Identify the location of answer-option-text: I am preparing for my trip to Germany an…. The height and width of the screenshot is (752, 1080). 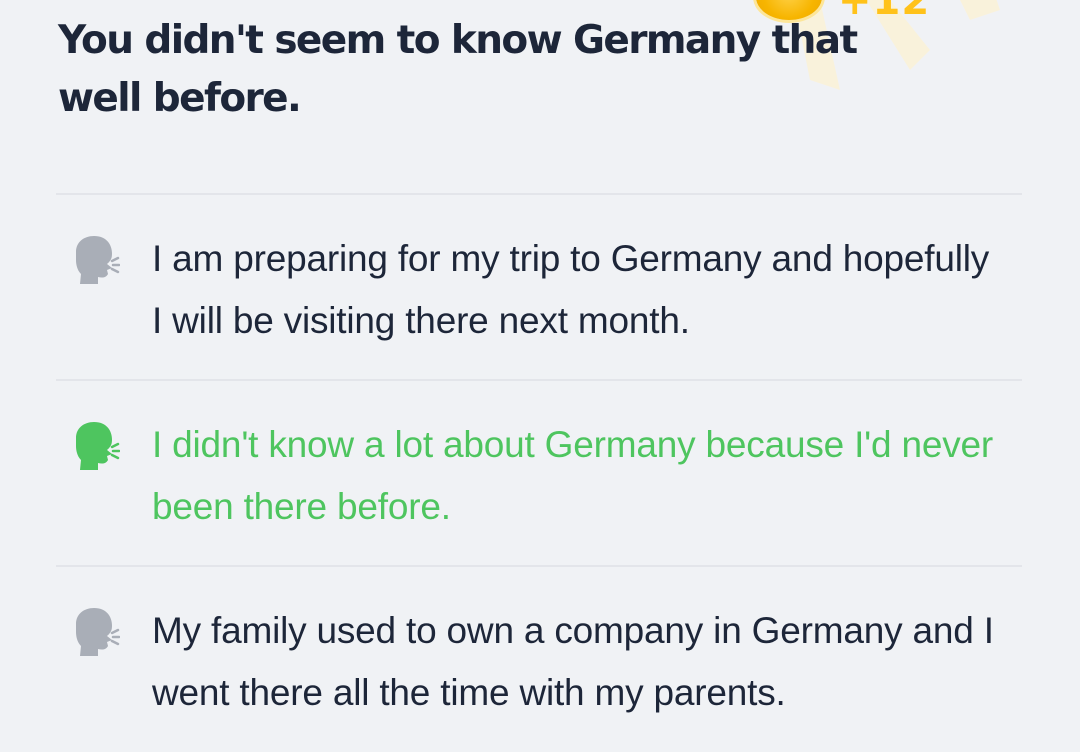
(571, 289).